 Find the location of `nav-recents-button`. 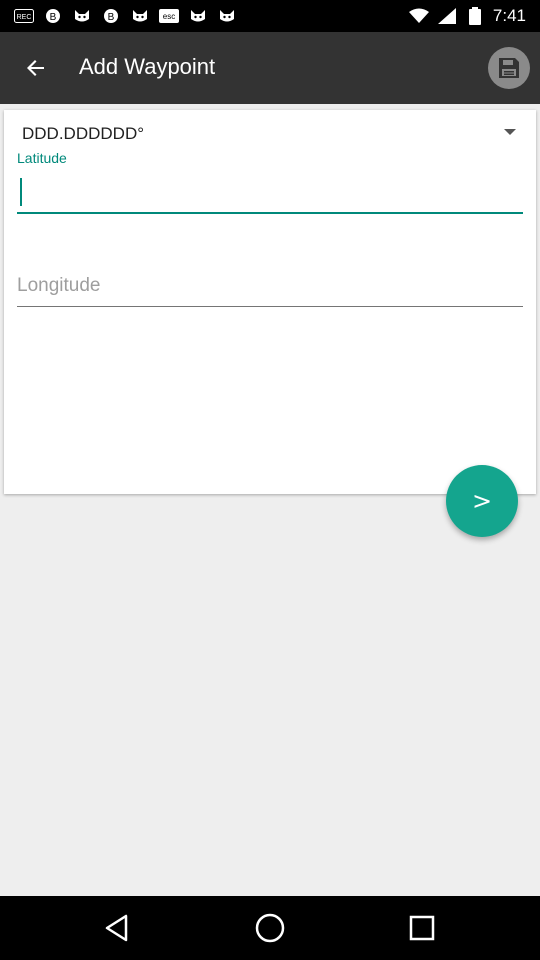

nav-recents-button is located at coordinates (422, 928).